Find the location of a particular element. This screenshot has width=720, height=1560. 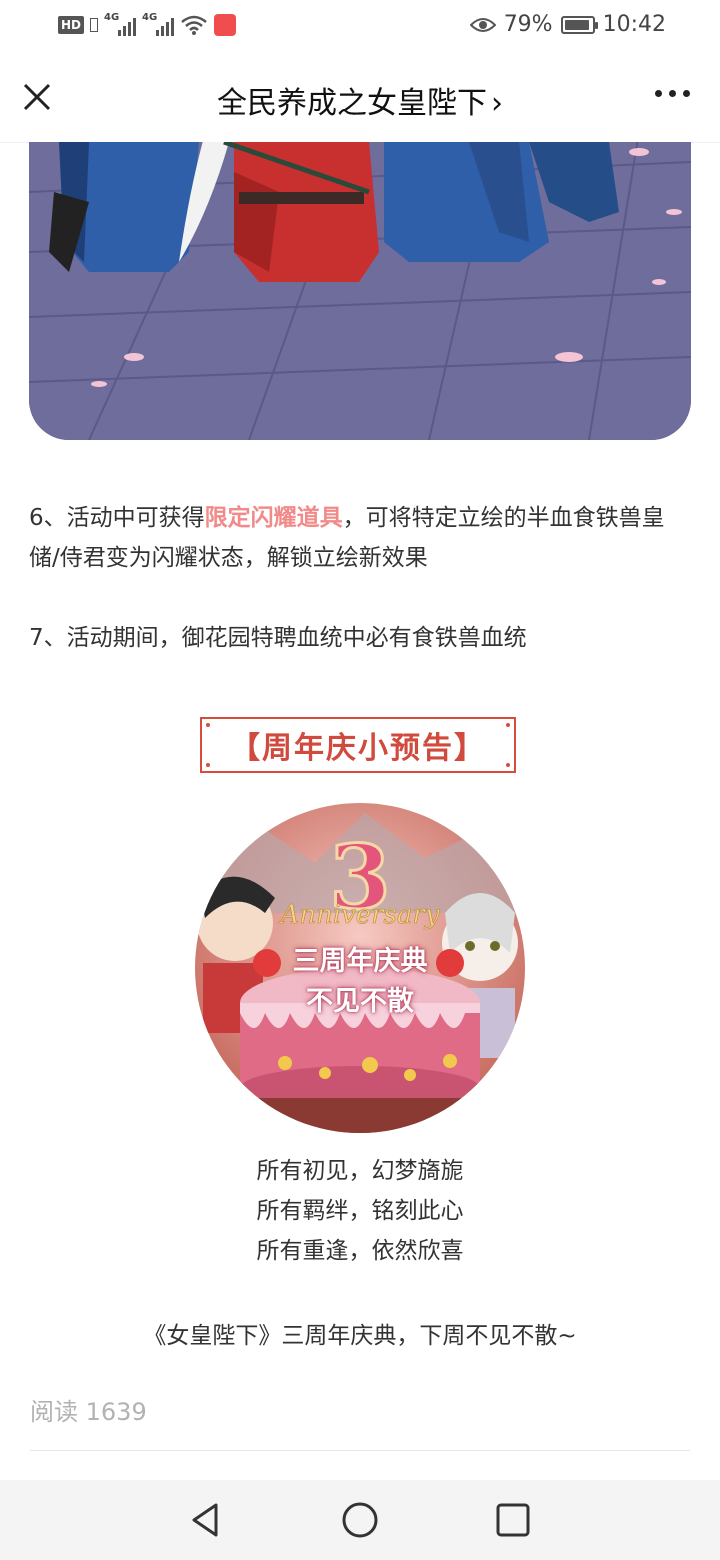

status-right-icons: 79% 10:42 is located at coordinates (567, 24).